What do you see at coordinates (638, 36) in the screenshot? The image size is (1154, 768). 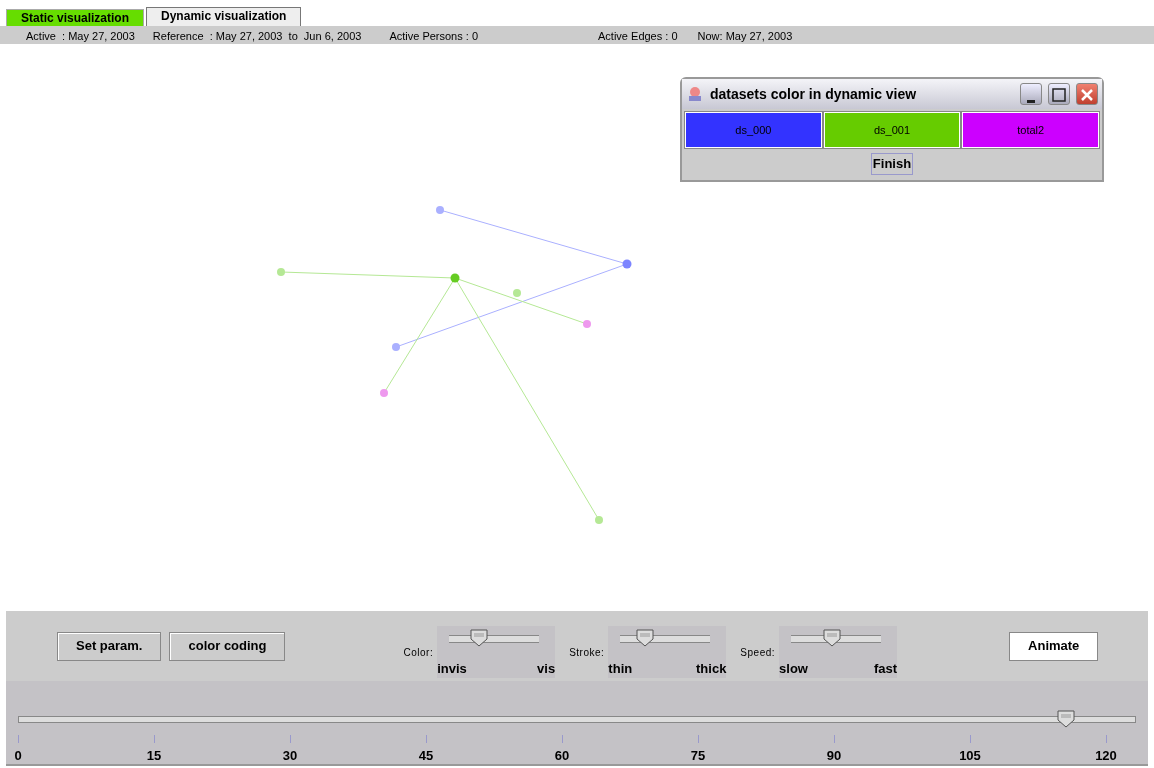 I see `status-text: Active Edges : 0` at bounding box center [638, 36].